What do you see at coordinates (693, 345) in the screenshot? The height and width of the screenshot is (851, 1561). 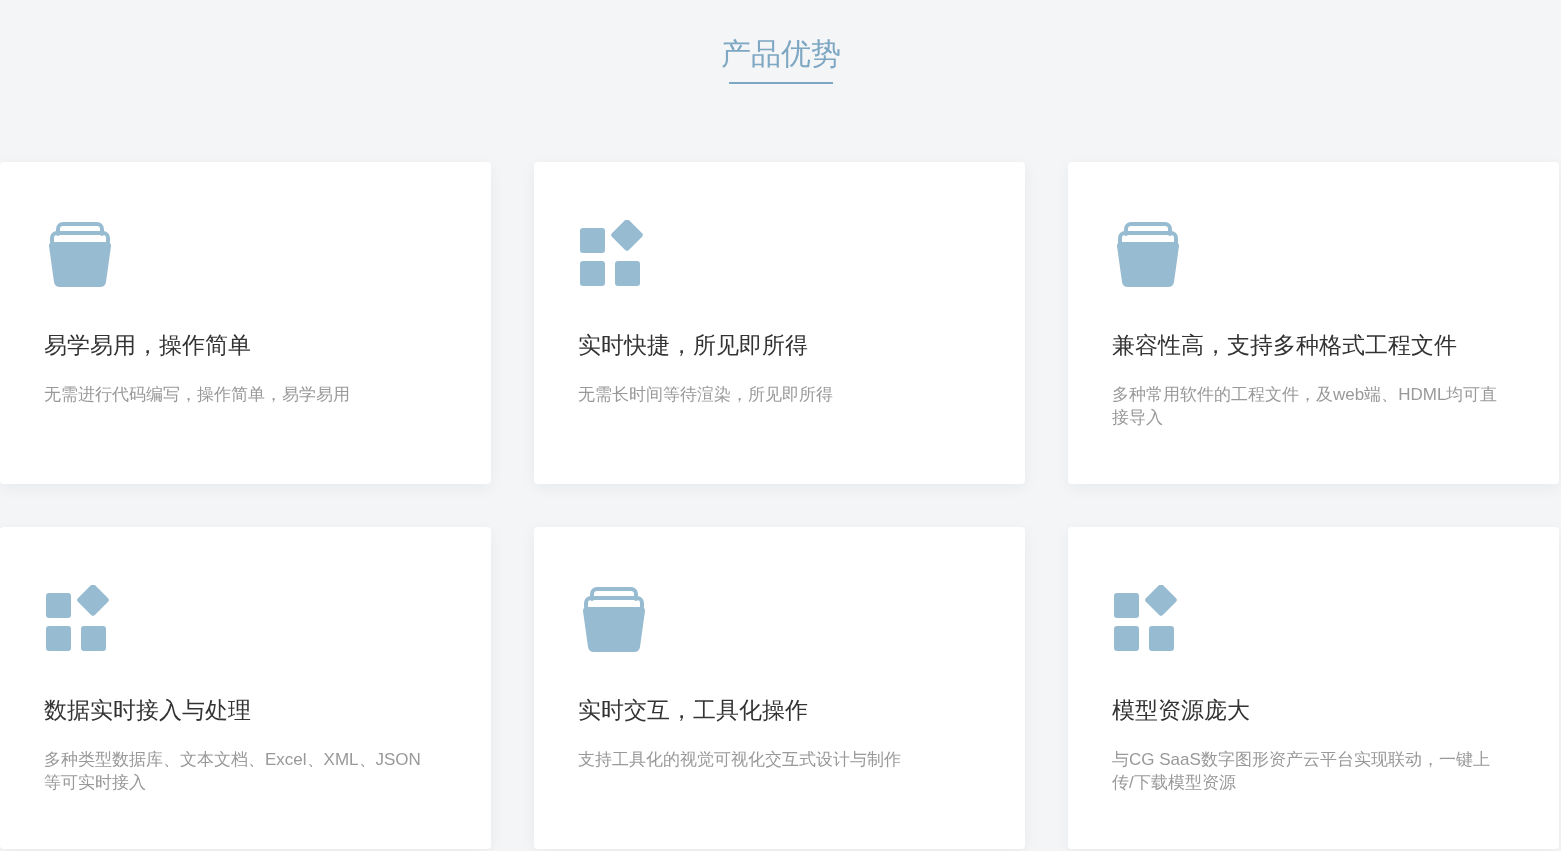 I see `card-title: 实时快捷，所见即所得` at bounding box center [693, 345].